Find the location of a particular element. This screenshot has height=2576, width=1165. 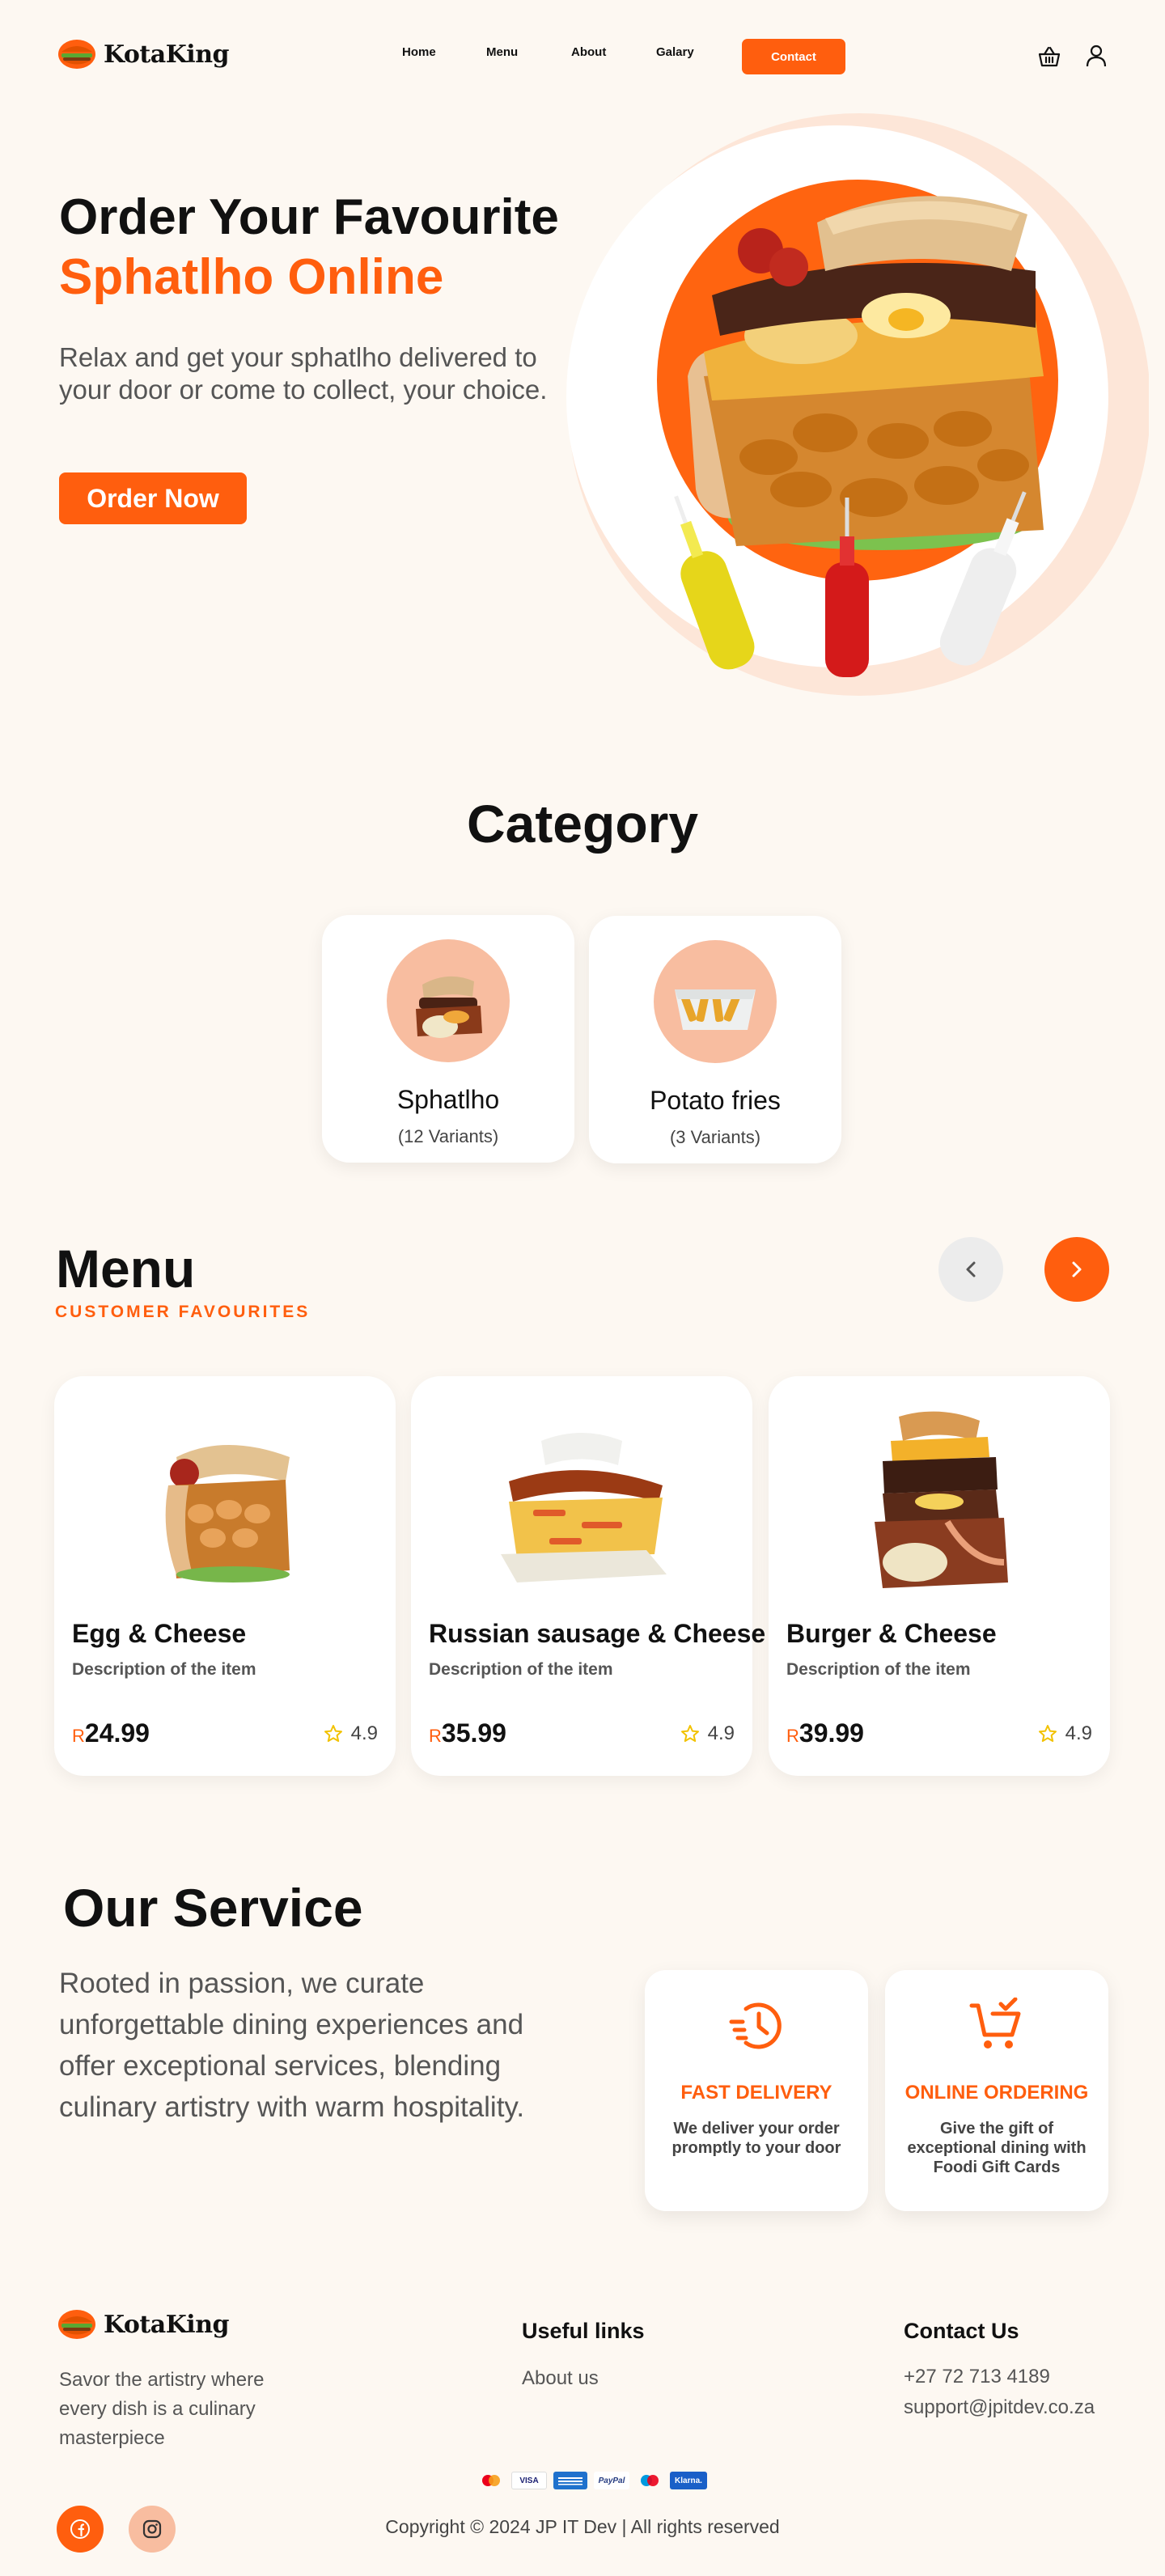

contact-title: Contact Us is located at coordinates (962, 2331).